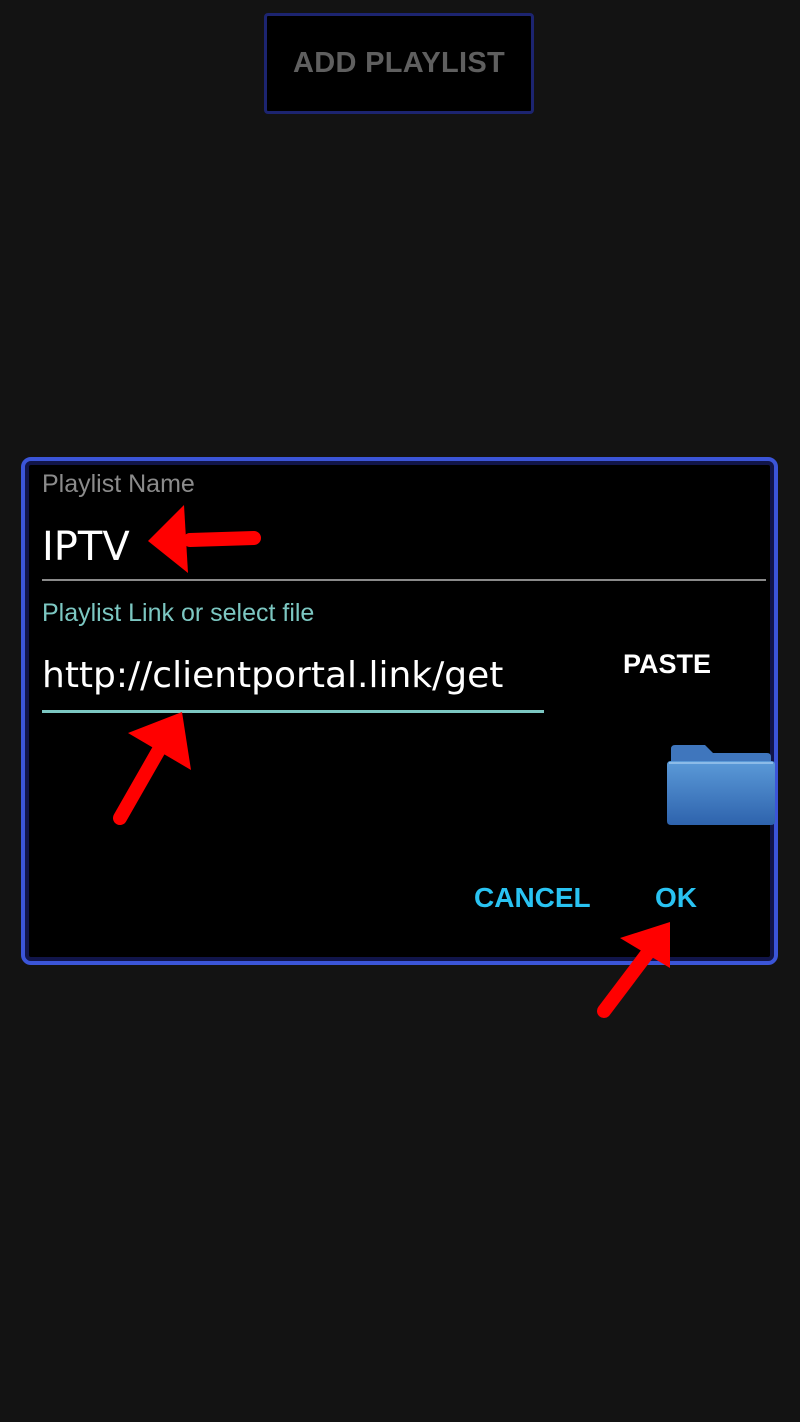  I want to click on playlist-link-label: Playlist Link or select file, so click(178, 613).